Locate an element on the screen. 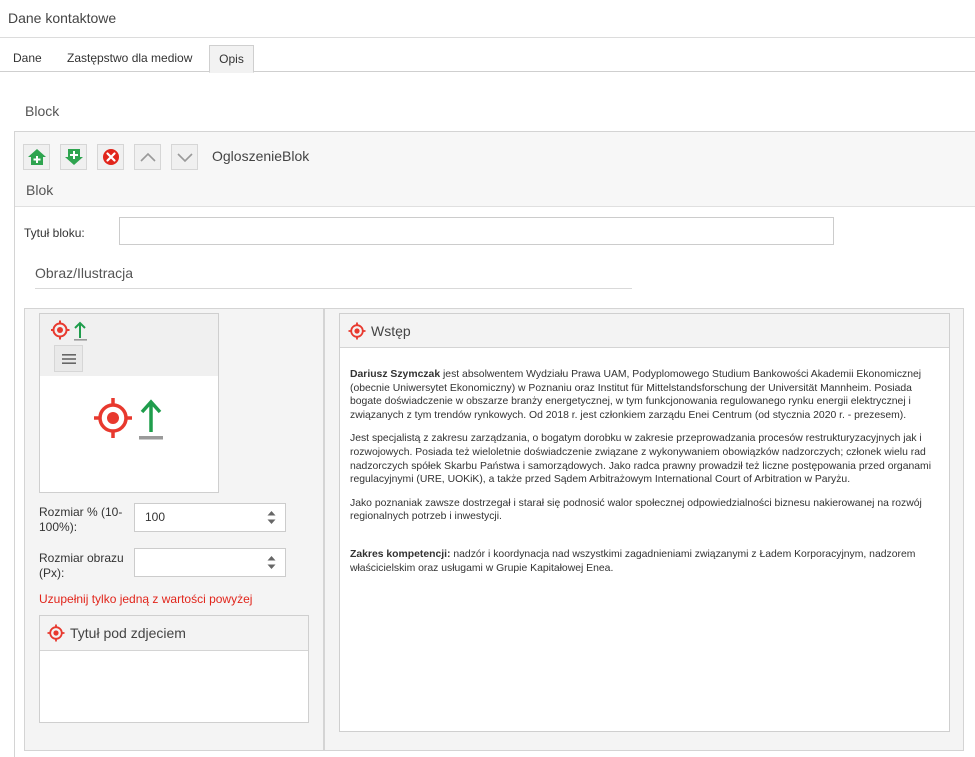 This screenshot has width=975, height=757. add-below-button is located at coordinates (73, 157).